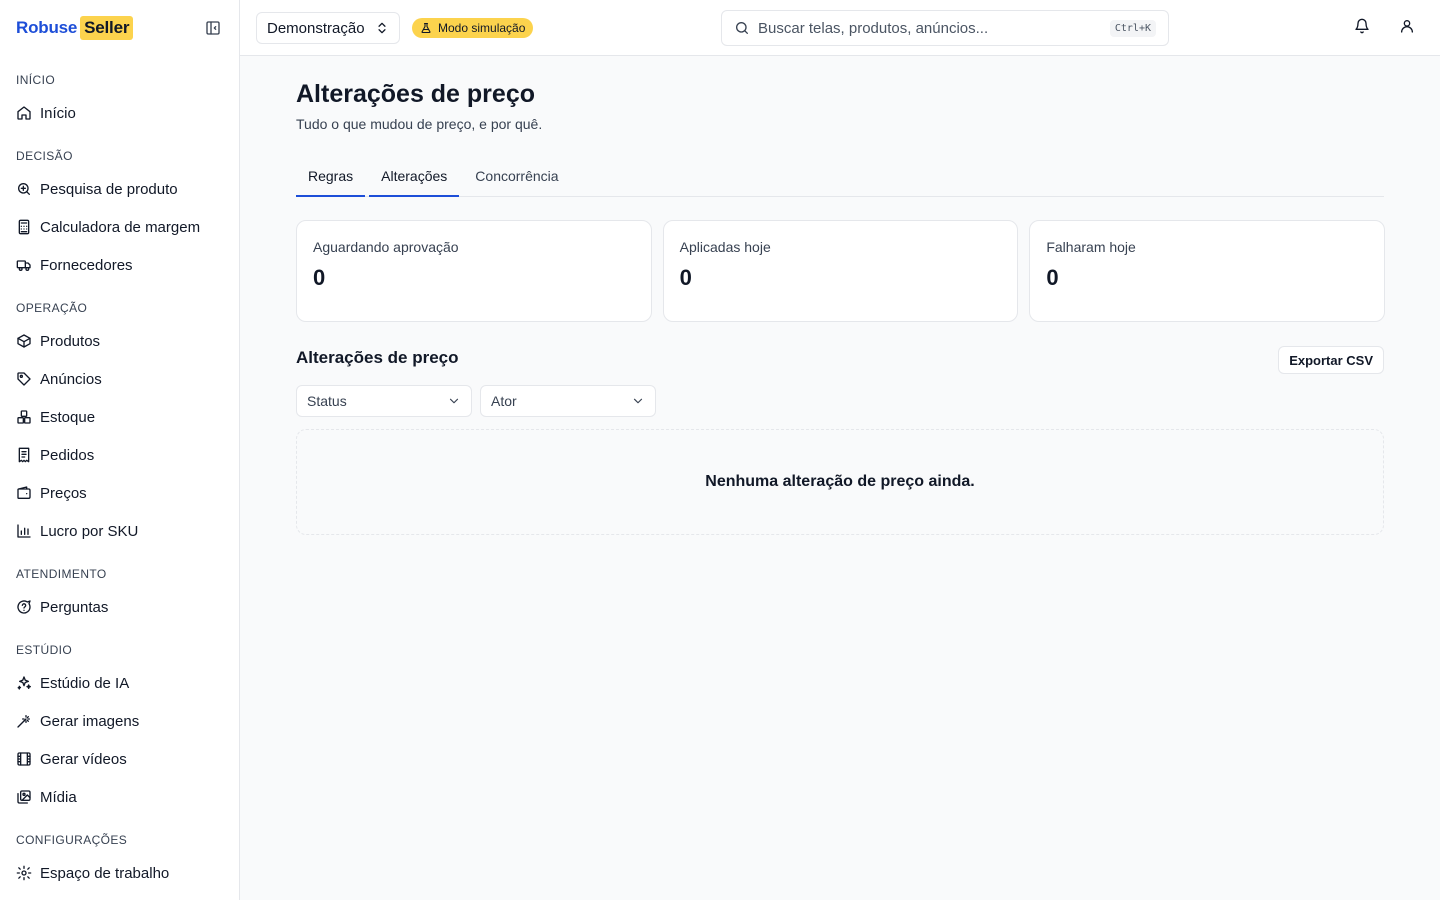 This screenshot has width=1440, height=900. Describe the element at coordinates (61, 574) in the screenshot. I see `sidebar-section-label: ATENDIMENTO` at that location.